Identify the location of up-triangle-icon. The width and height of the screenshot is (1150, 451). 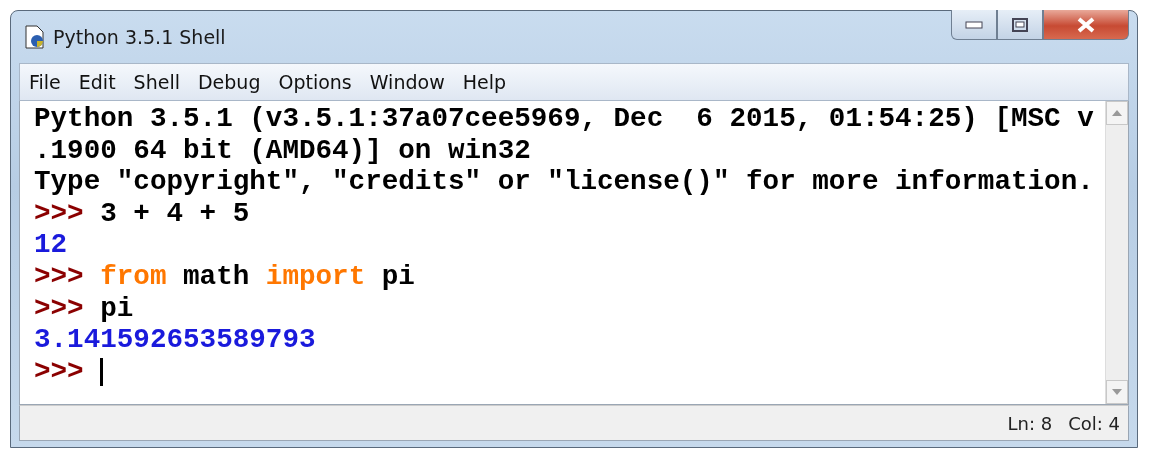
(1117, 113).